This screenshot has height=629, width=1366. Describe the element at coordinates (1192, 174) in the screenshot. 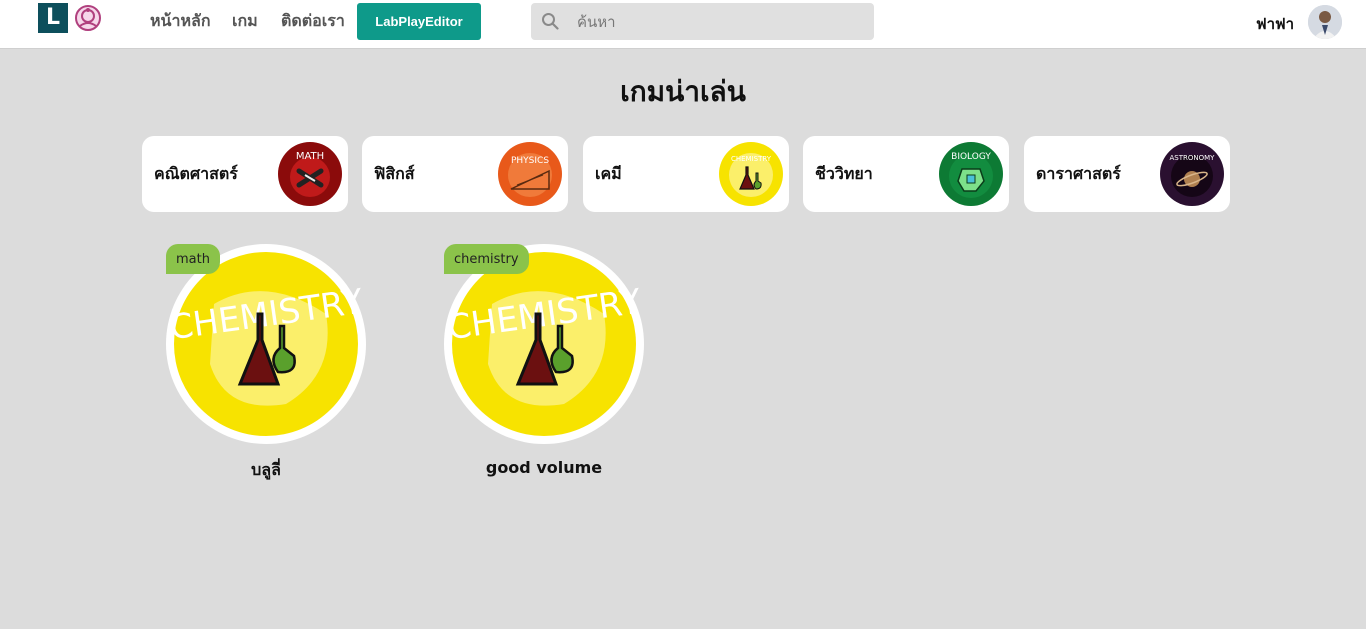

I see `astronomy-icon: ASTRONOMY` at that location.